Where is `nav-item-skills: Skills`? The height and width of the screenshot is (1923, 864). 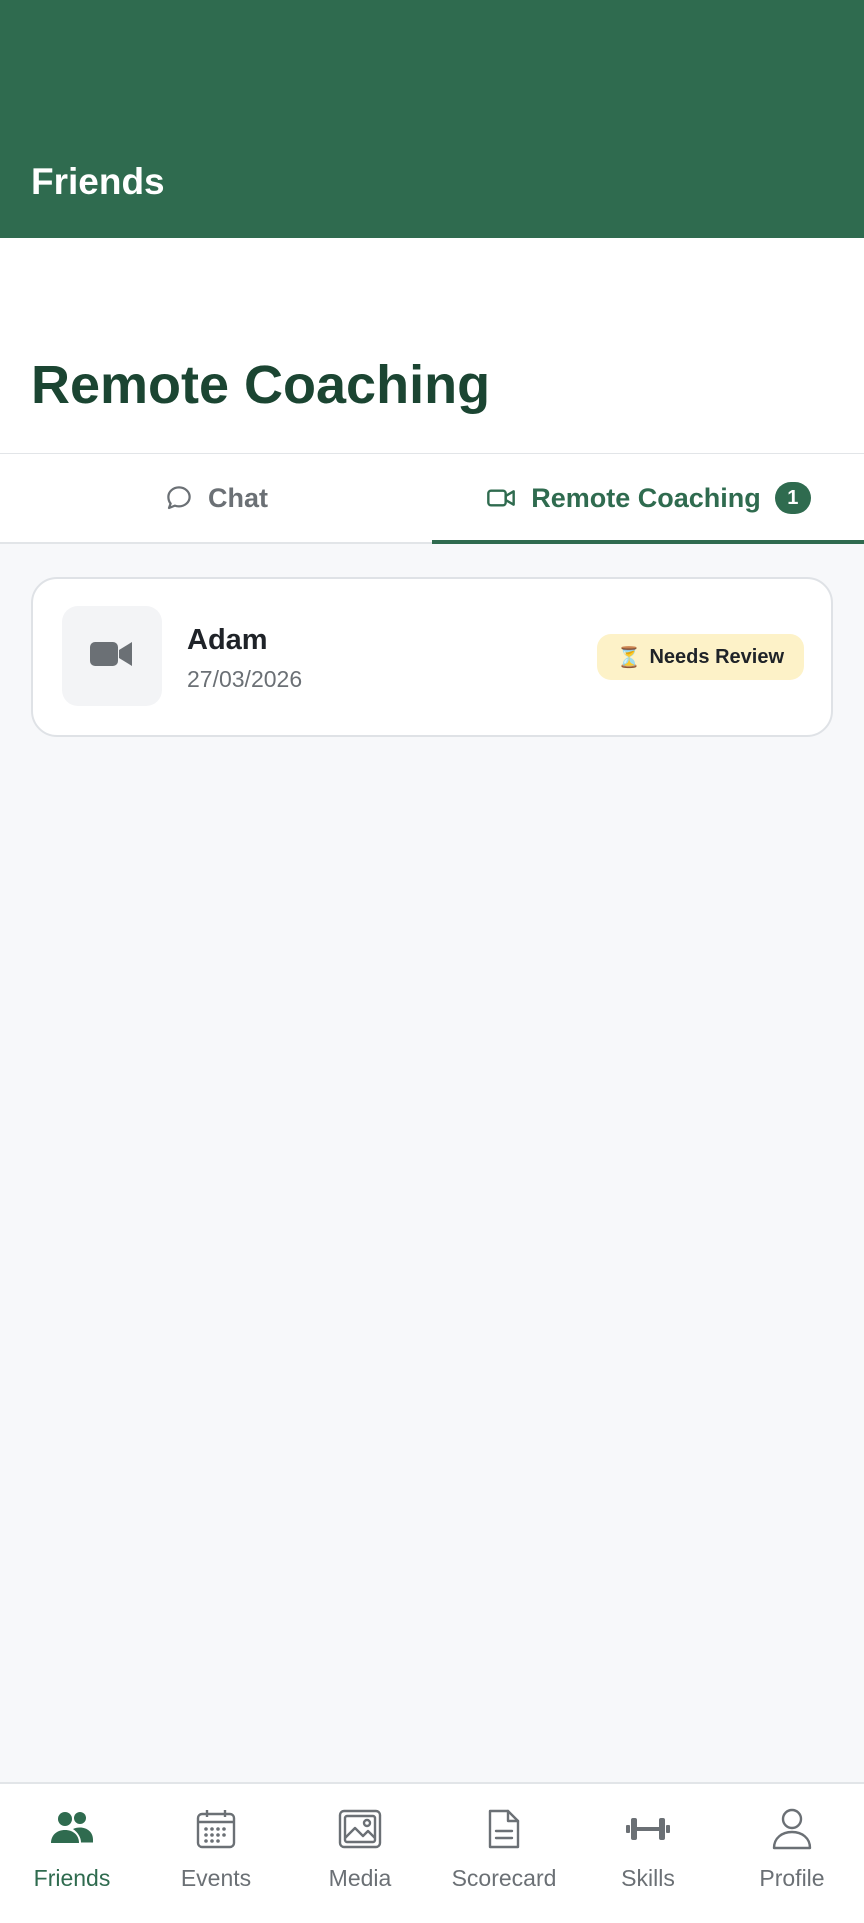 nav-item-skills: Skills is located at coordinates (648, 1853).